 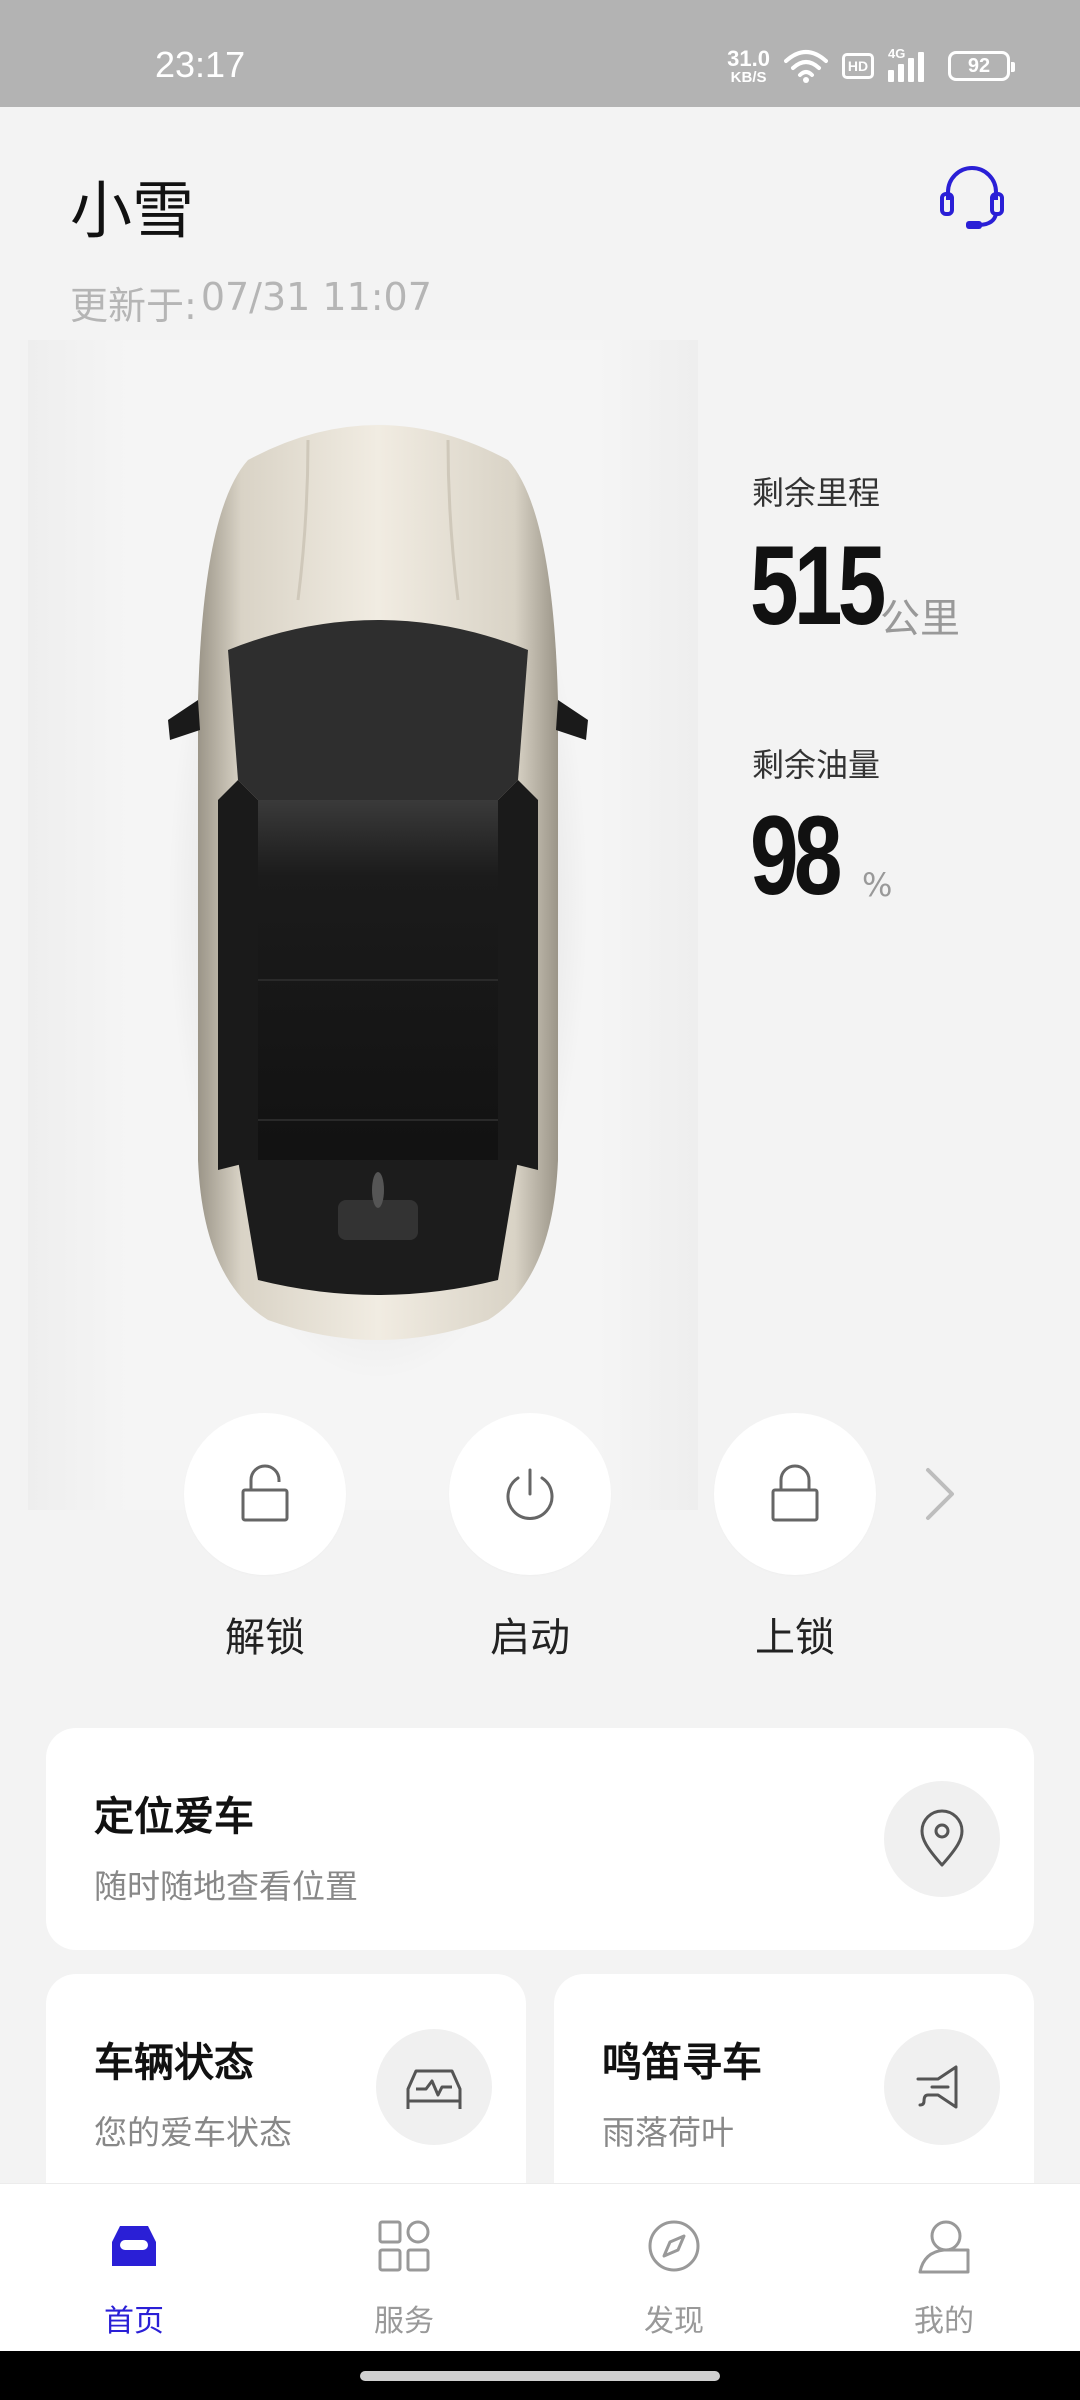 What do you see at coordinates (134, 2321) in the screenshot?
I see `nav-home-label: 首页` at bounding box center [134, 2321].